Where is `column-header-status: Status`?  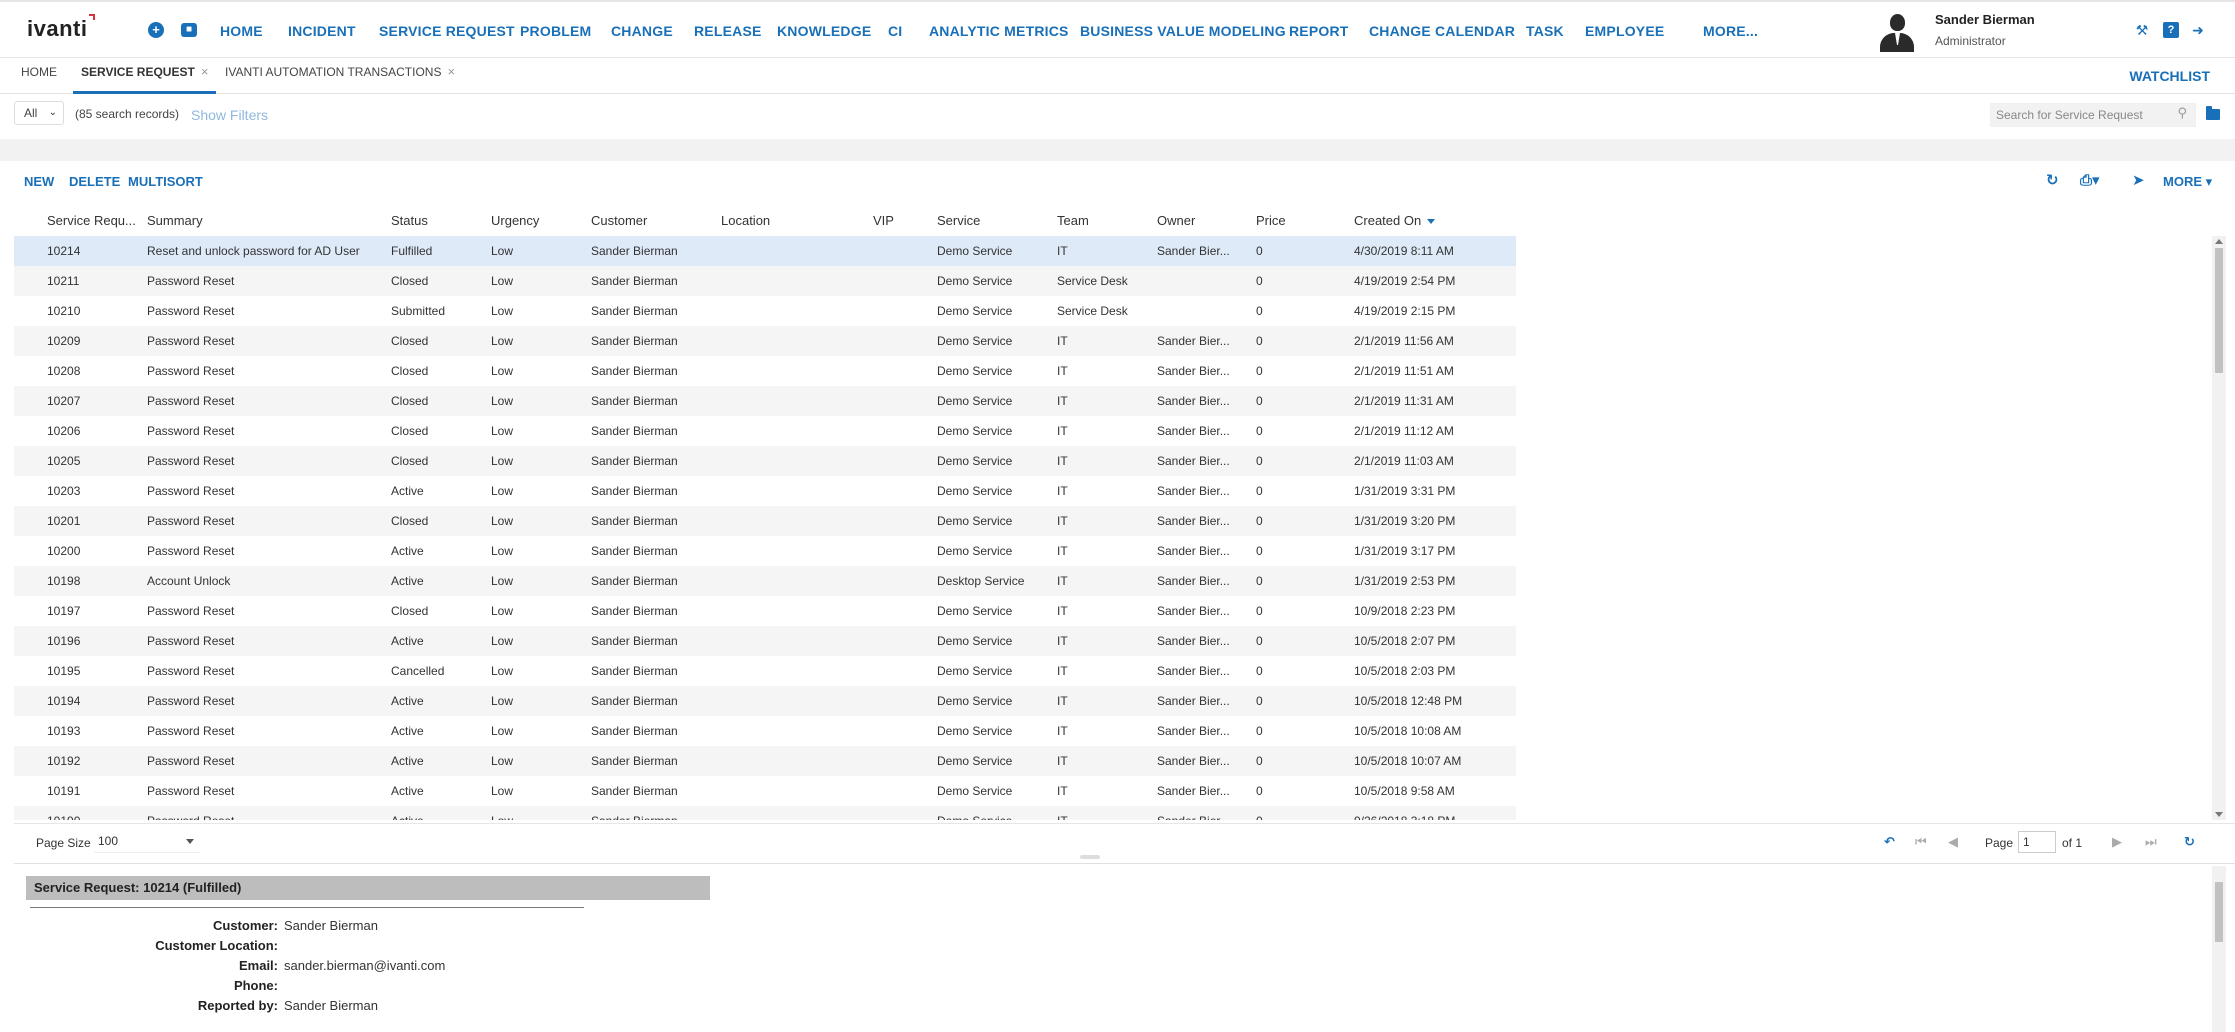
column-header-status: Status is located at coordinates (409, 220).